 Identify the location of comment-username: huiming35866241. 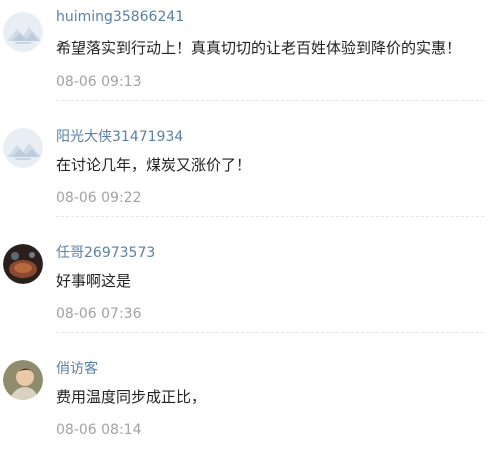
(120, 17).